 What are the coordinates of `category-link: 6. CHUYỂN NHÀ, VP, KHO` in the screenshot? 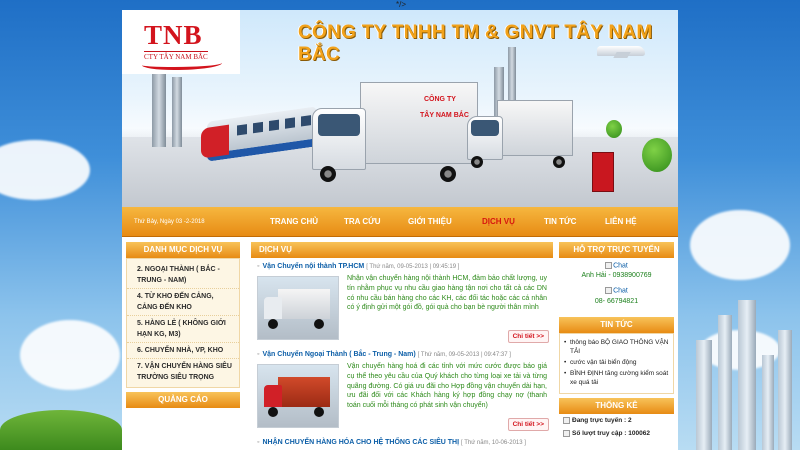 It's located at (183, 351).